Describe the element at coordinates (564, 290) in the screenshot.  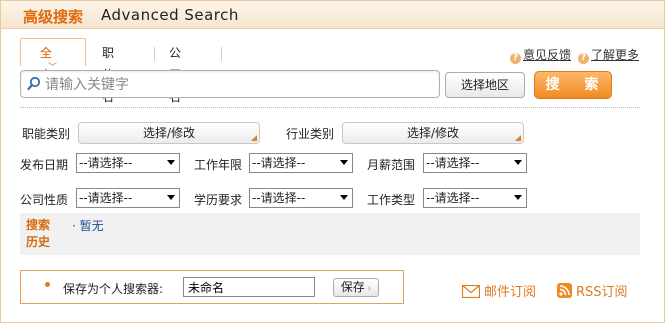
I see `rss-icon` at that location.